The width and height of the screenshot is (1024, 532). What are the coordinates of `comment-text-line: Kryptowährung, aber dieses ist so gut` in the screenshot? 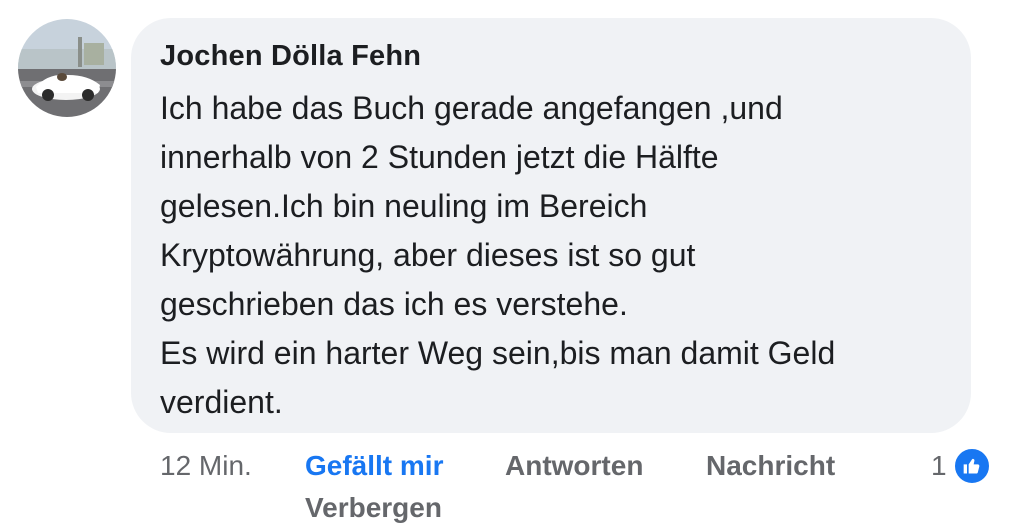 It's located at (428, 255).